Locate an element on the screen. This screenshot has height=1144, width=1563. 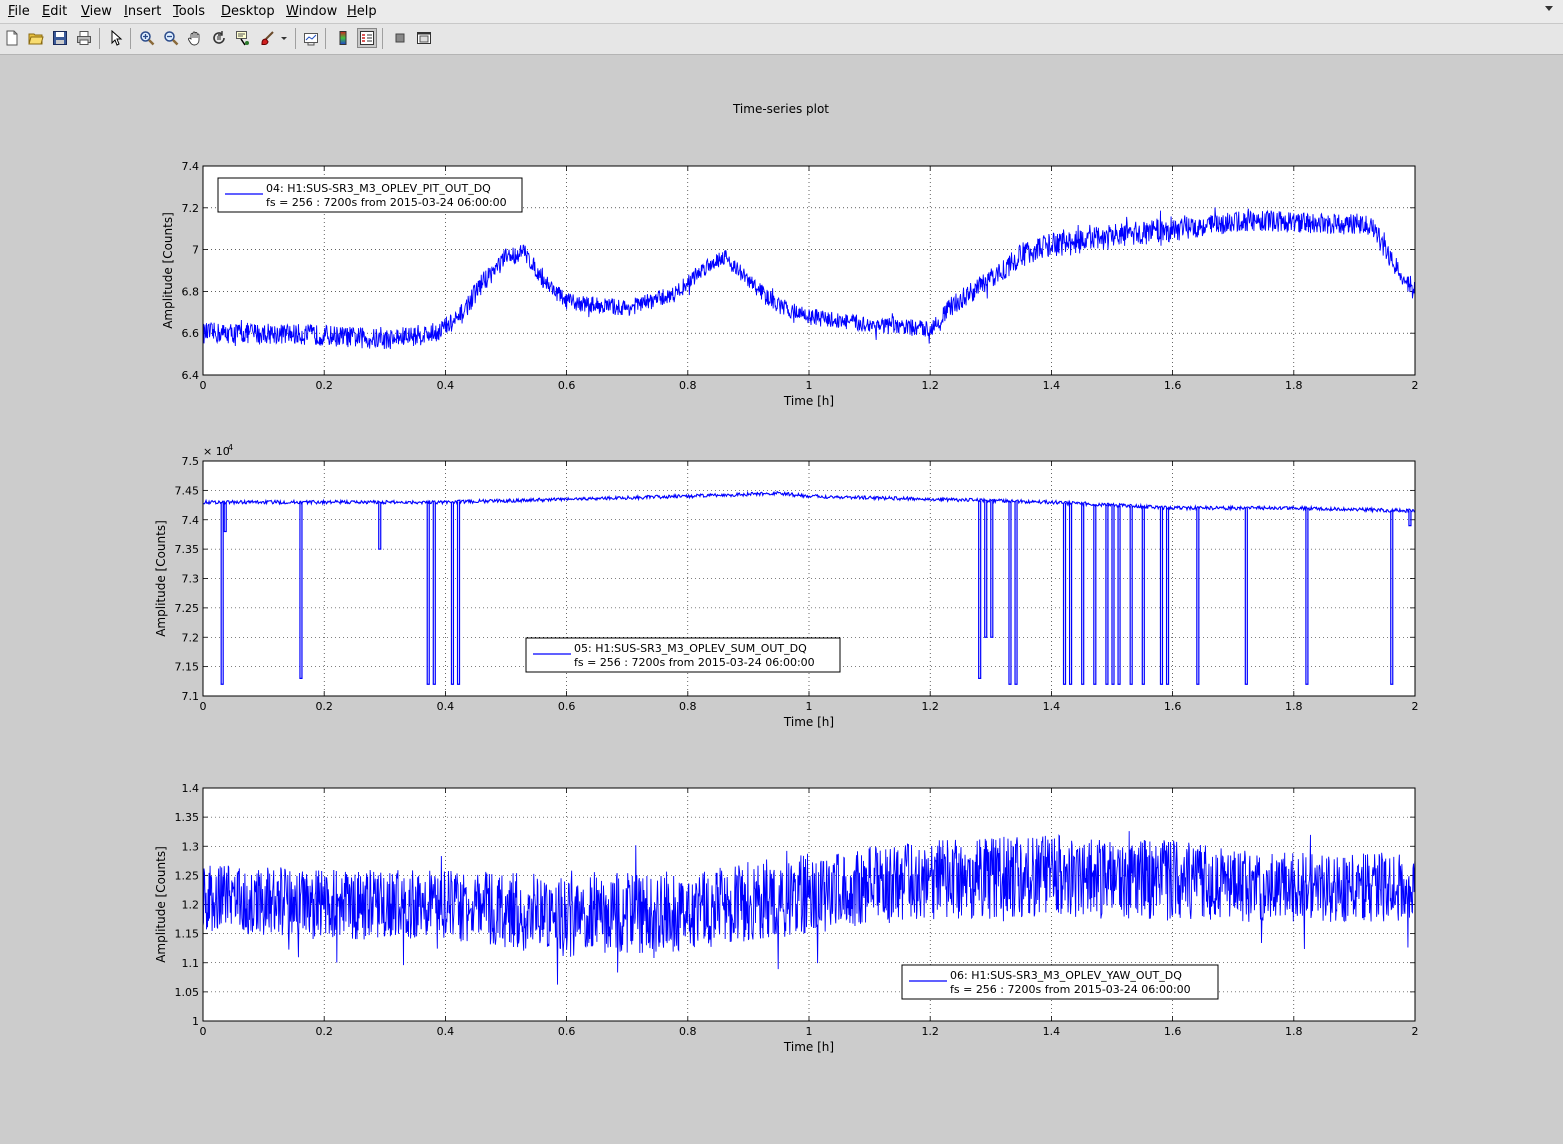
y-tick-label: 7 is located at coordinates (195, 250).